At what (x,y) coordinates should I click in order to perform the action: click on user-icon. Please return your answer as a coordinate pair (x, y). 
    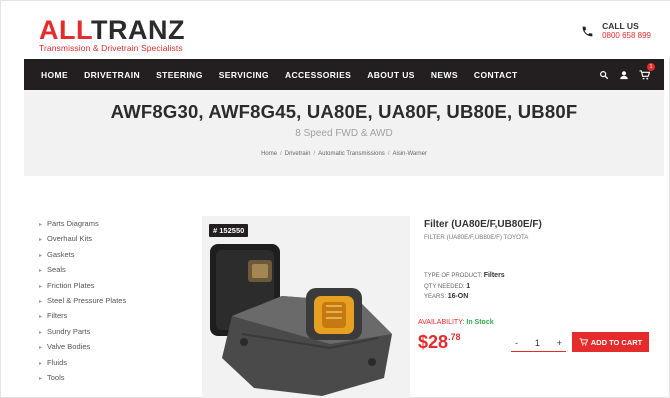
    Looking at the image, I should click on (624, 76).